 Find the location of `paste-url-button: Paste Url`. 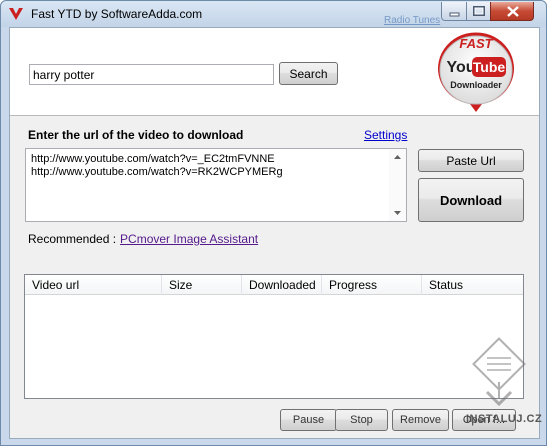

paste-url-button: Paste Url is located at coordinates (471, 160).